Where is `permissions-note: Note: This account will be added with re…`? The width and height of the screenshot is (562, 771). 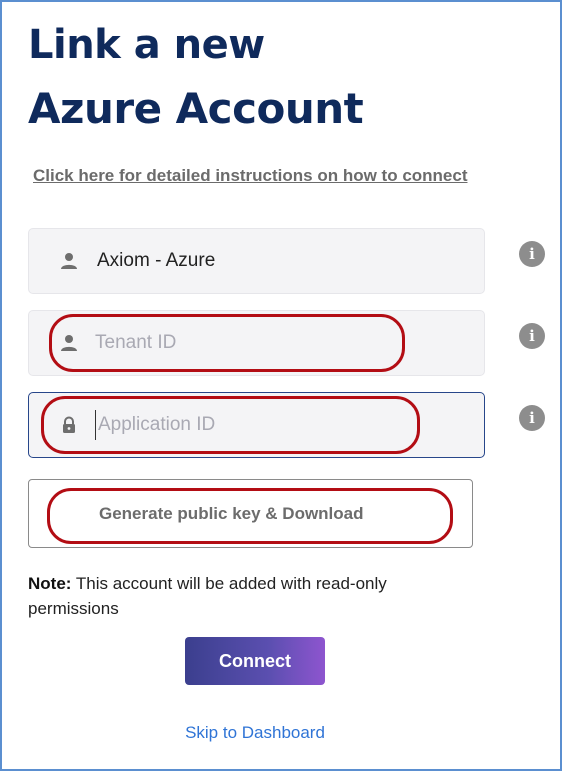 permissions-note: Note: This account will be added with re… is located at coordinates (238, 596).